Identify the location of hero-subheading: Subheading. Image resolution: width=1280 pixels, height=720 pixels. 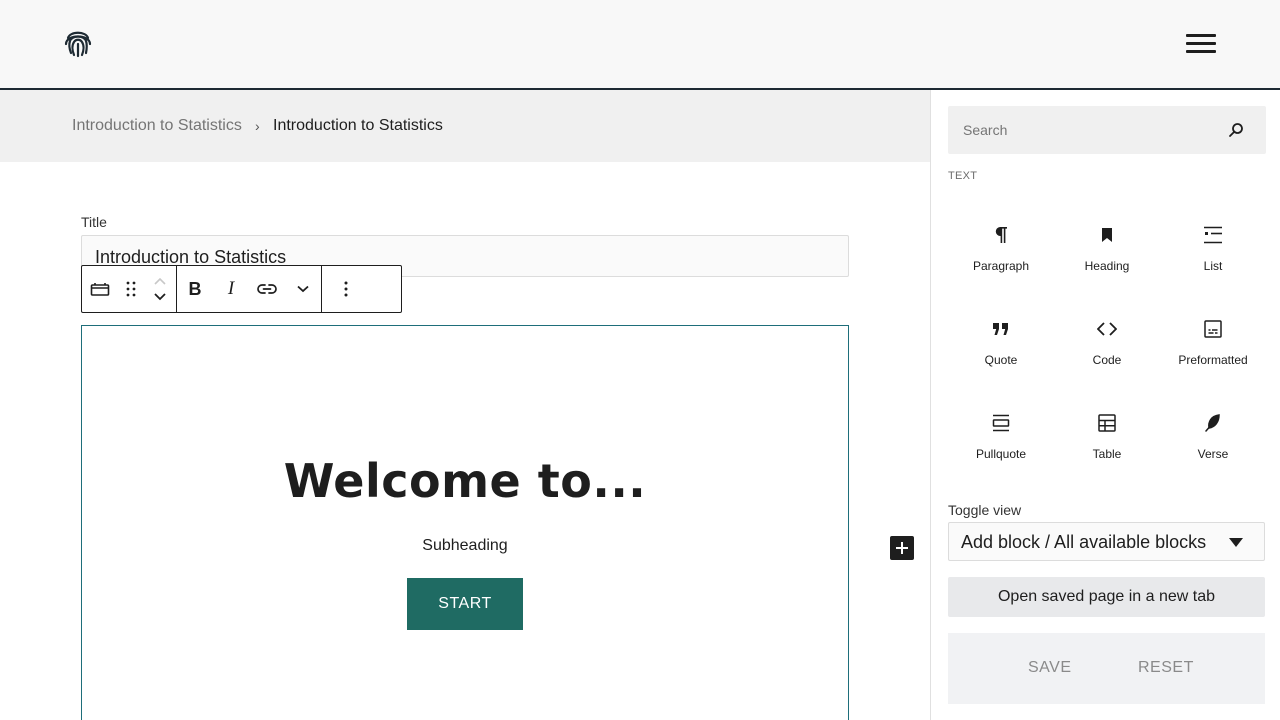
(465, 546).